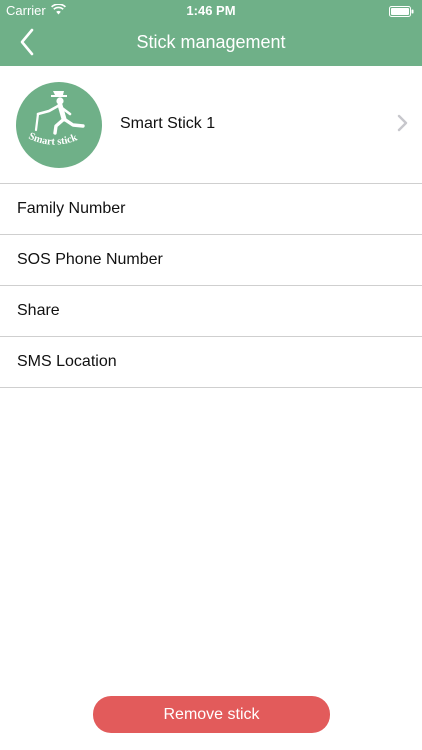  What do you see at coordinates (71, 208) in the screenshot?
I see `menu-item-label: Family Number` at bounding box center [71, 208].